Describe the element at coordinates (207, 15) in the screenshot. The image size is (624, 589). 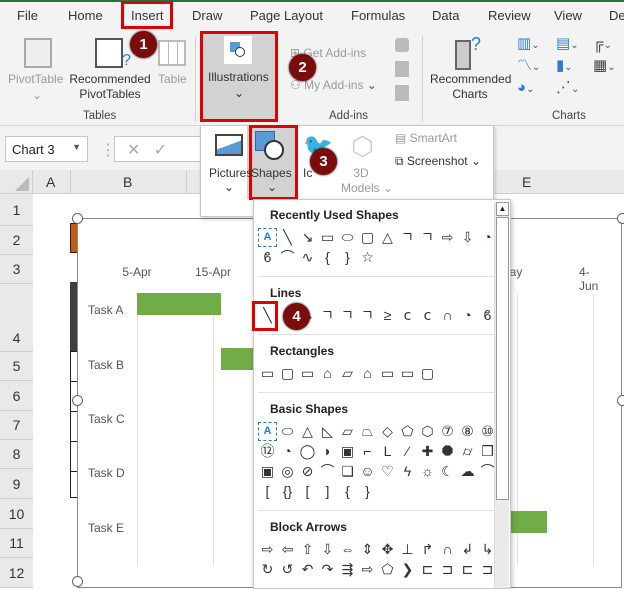
I see `tab-draw: Draw` at that location.